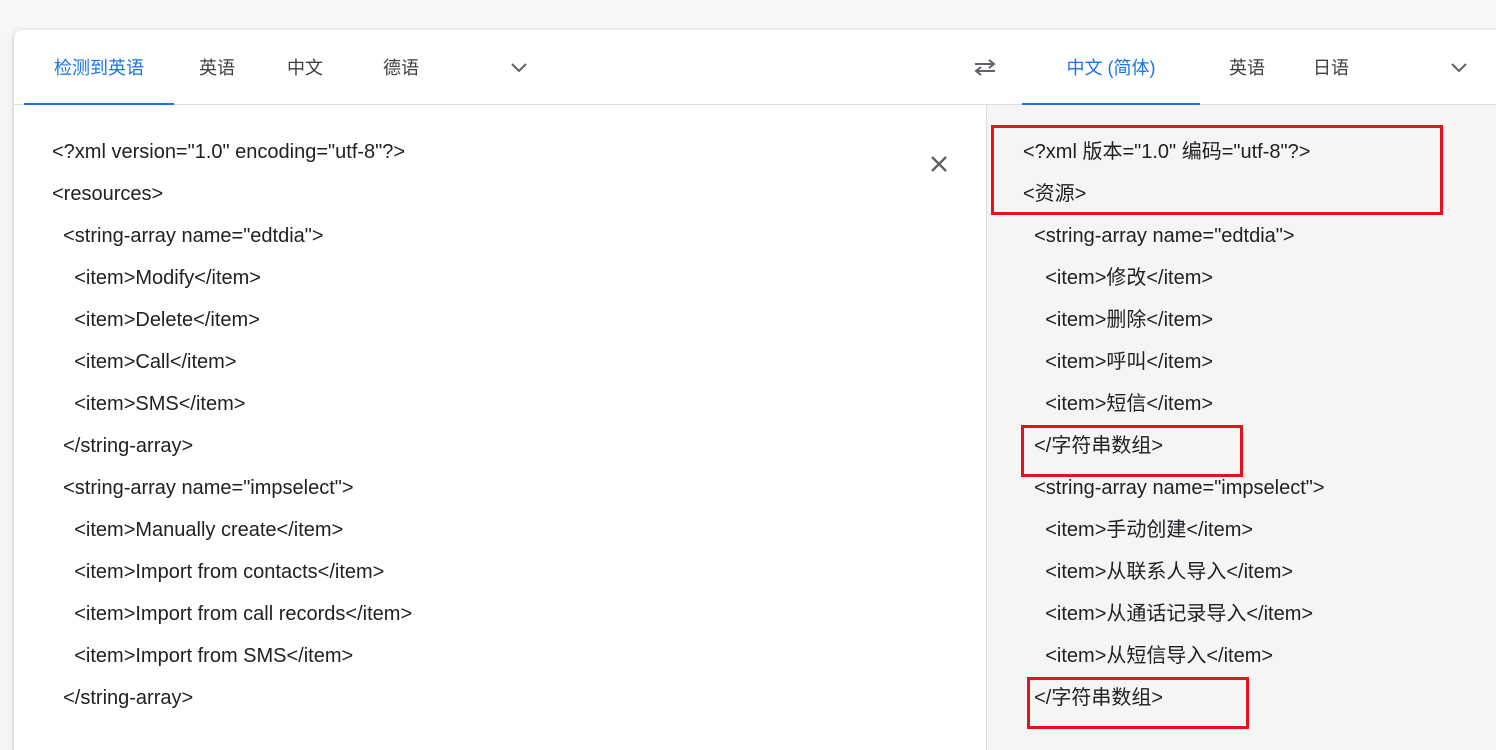  What do you see at coordinates (218, 572) in the screenshot?
I see `source-line: <item>Import from contacts</item>` at bounding box center [218, 572].